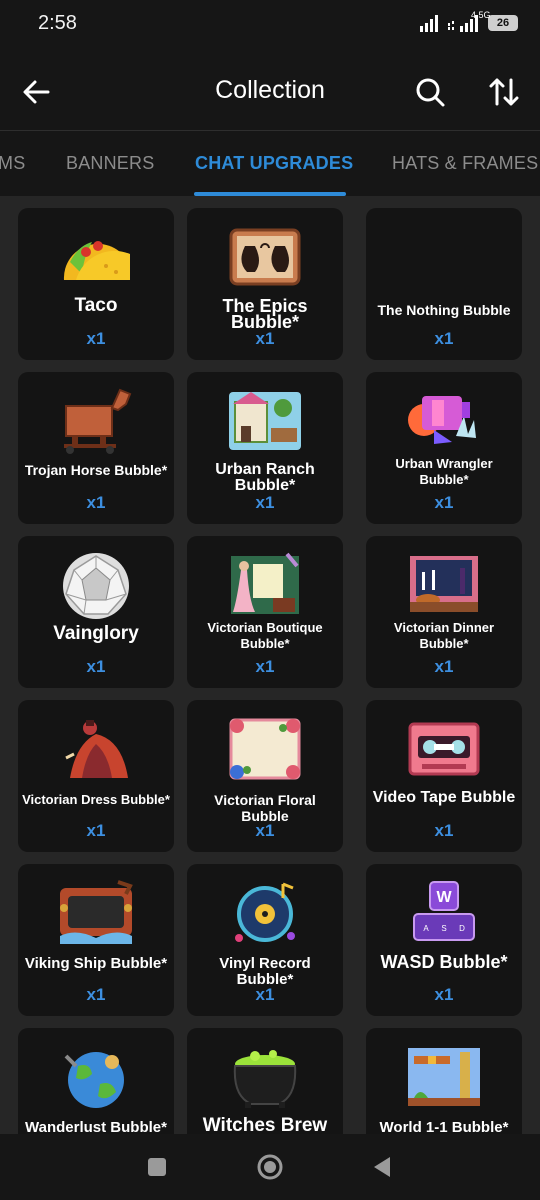 The image size is (540, 1200). I want to click on page-title: Collection, so click(270, 90).